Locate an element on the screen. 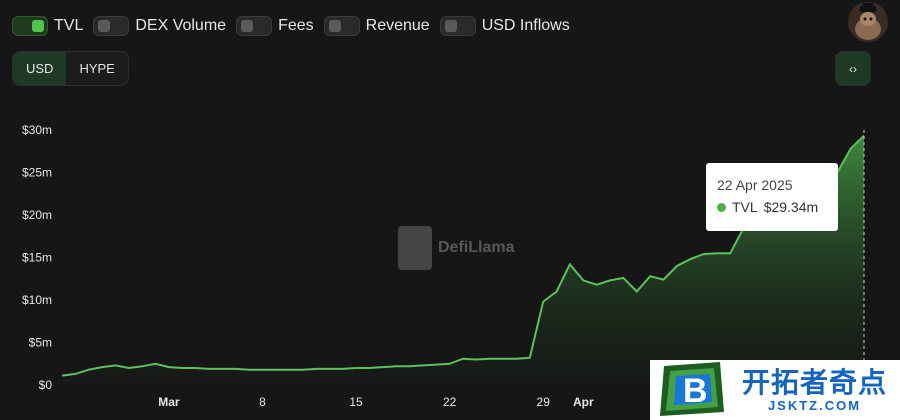 The width and height of the screenshot is (900, 420). x-tick-label: Mar is located at coordinates (169, 402).